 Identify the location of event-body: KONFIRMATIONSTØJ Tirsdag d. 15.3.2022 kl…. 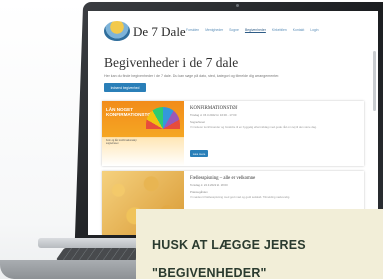
(274, 118).